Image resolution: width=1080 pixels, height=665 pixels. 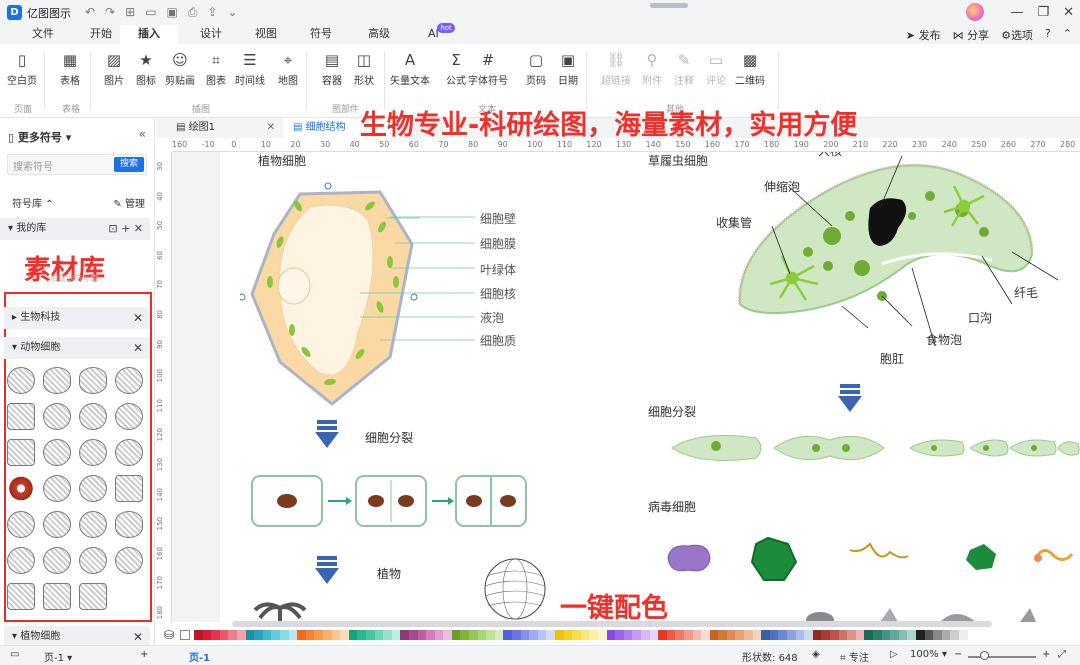 What do you see at coordinates (410, 68) in the screenshot?
I see `ribbon-button-10: A 矢量文本` at bounding box center [410, 68].